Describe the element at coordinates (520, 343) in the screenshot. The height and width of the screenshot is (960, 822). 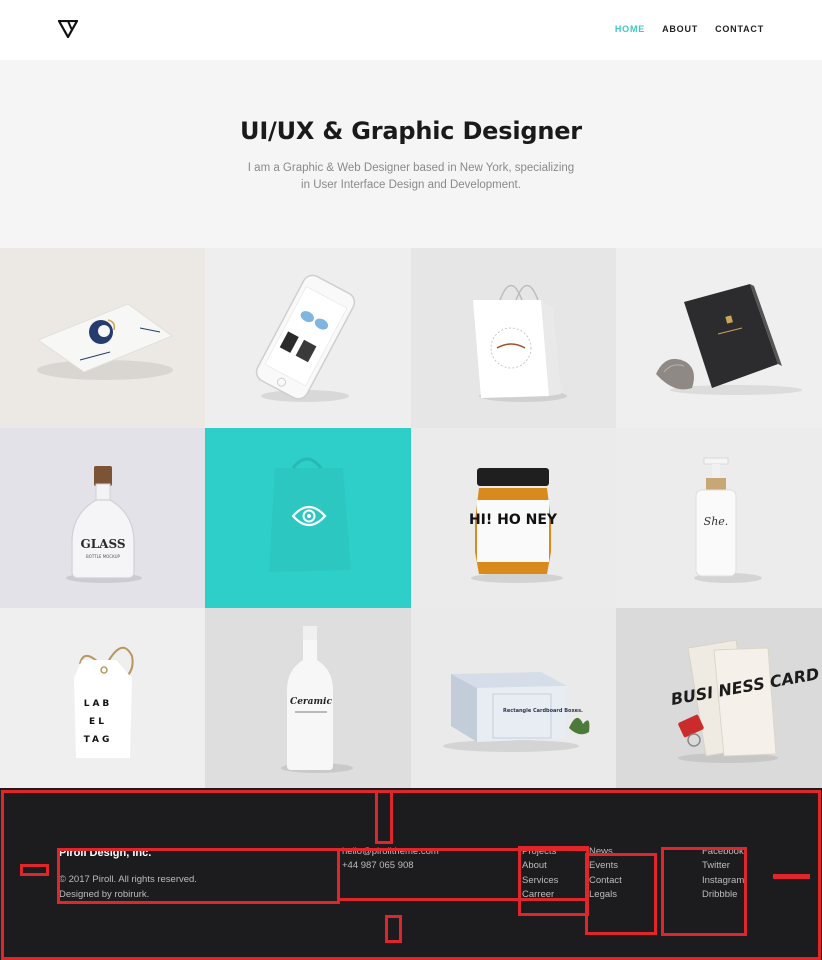
I see `shopping-bag-image` at that location.